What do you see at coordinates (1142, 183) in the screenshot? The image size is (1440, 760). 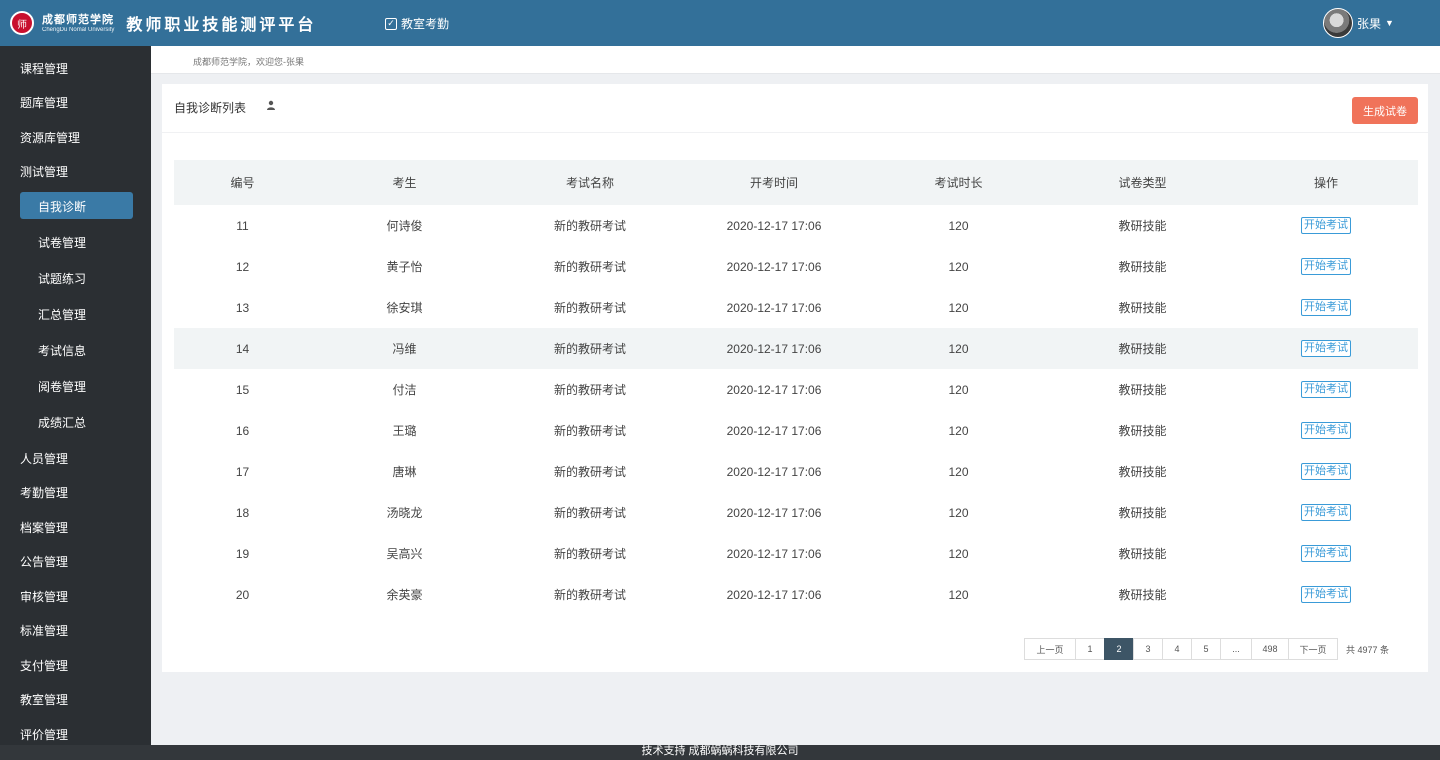 I see `col-header-paper-type: 试卷类型` at bounding box center [1142, 183].